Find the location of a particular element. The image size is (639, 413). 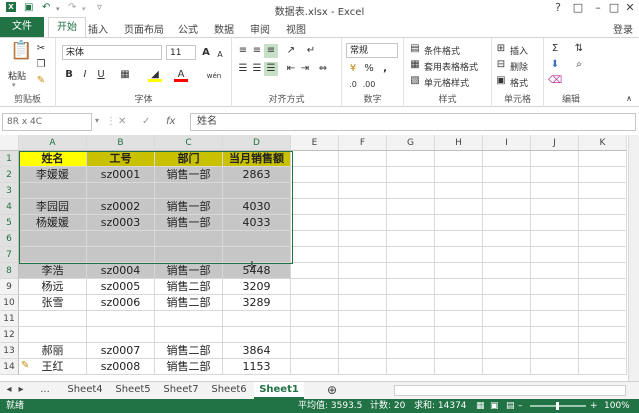

increase-indent-icon: ⇥ is located at coordinates (305, 69).